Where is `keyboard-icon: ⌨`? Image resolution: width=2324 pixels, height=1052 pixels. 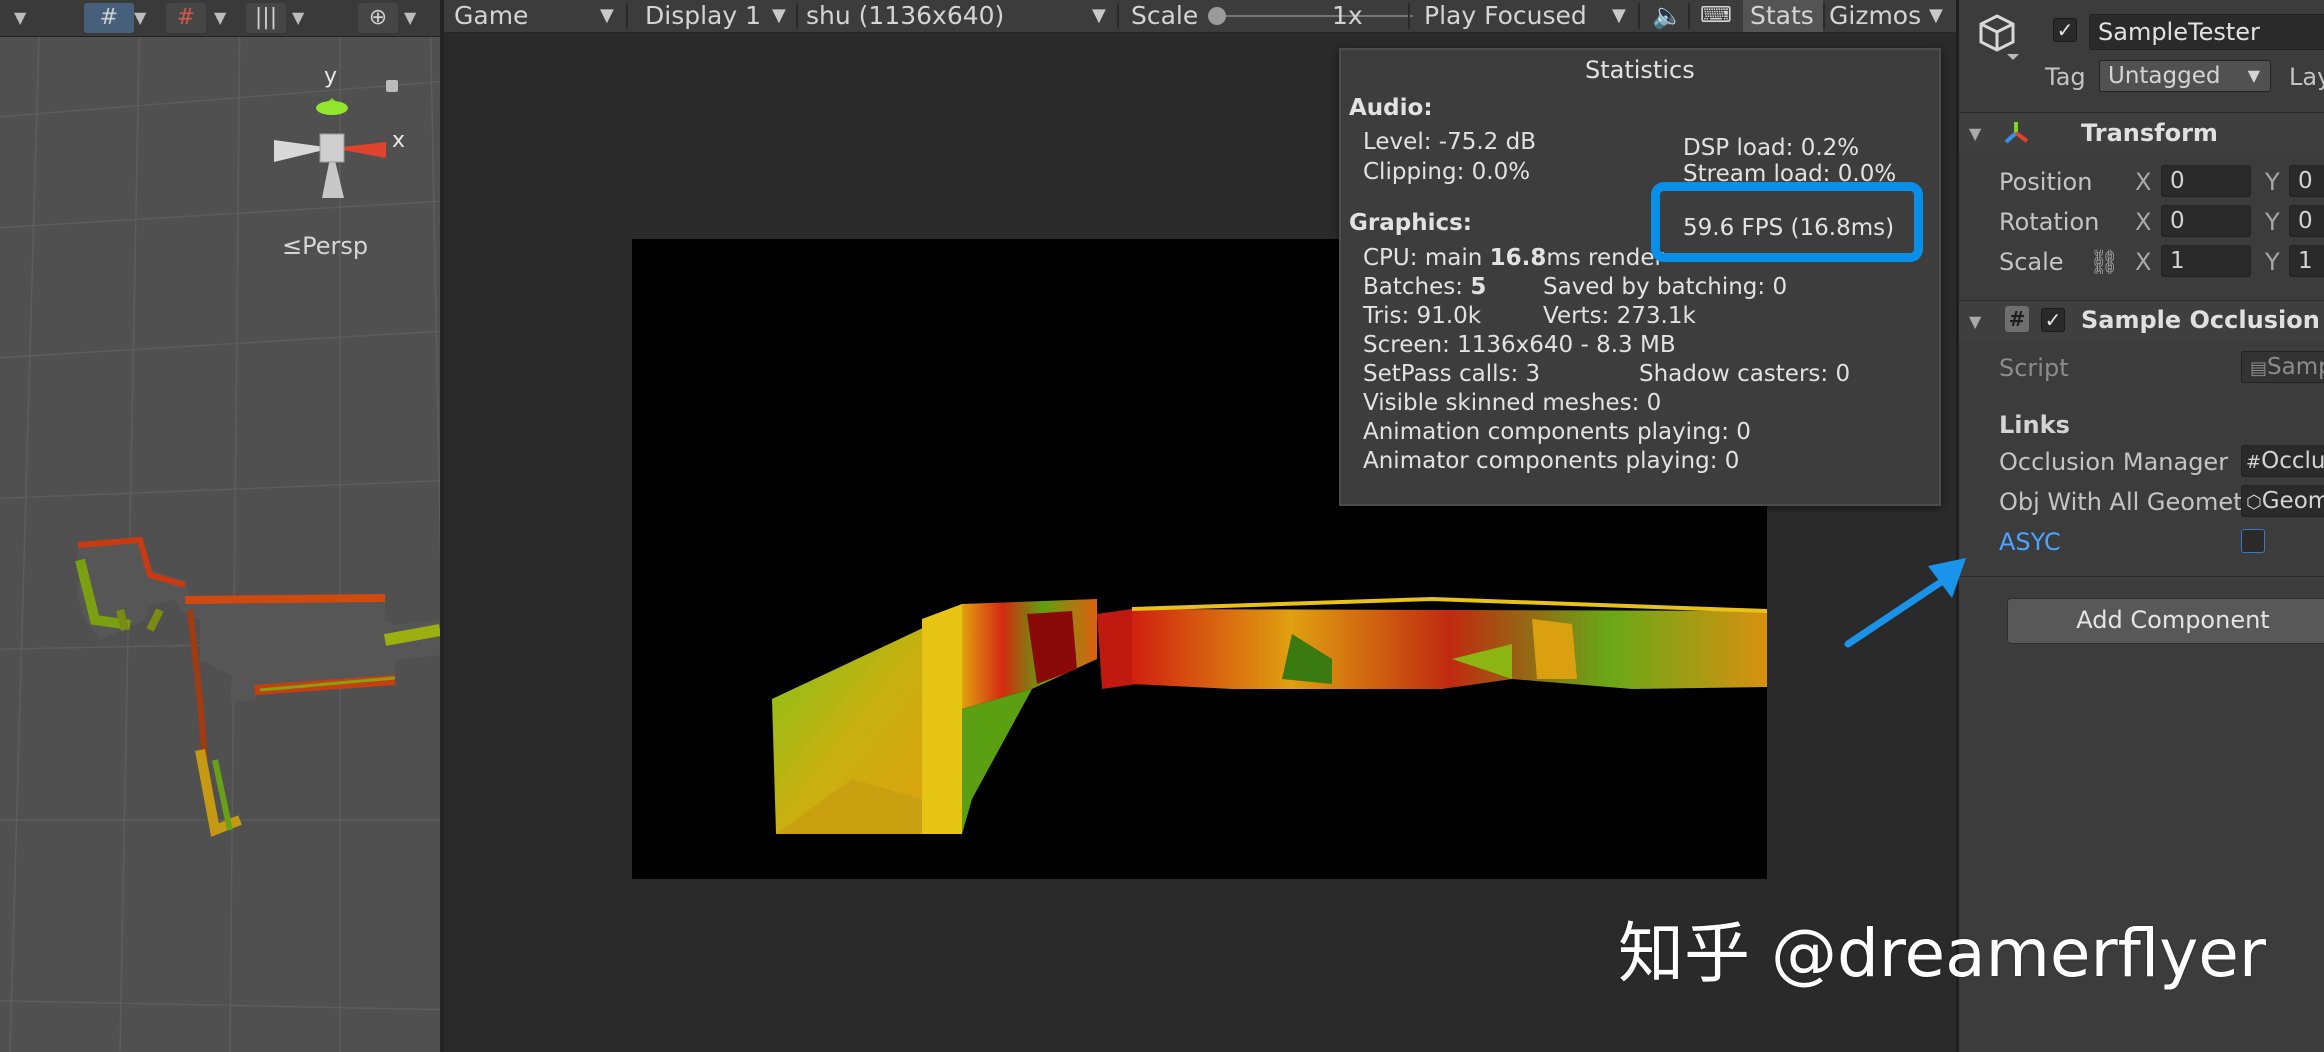 keyboard-icon: ⌨ is located at coordinates (1716, 16).